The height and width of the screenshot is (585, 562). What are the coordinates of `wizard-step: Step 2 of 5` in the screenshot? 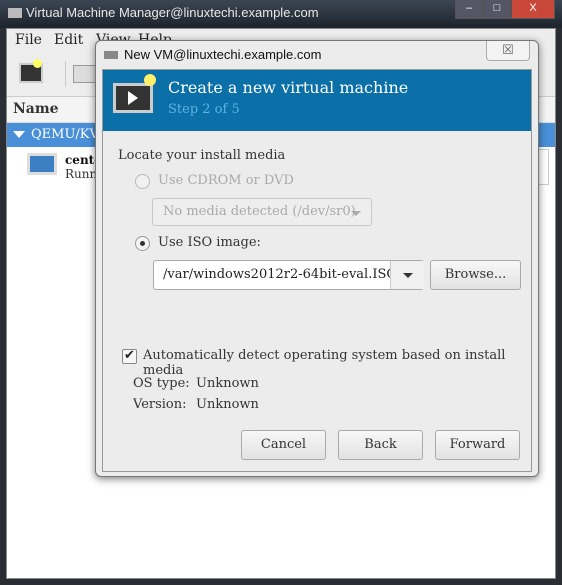 It's located at (204, 109).